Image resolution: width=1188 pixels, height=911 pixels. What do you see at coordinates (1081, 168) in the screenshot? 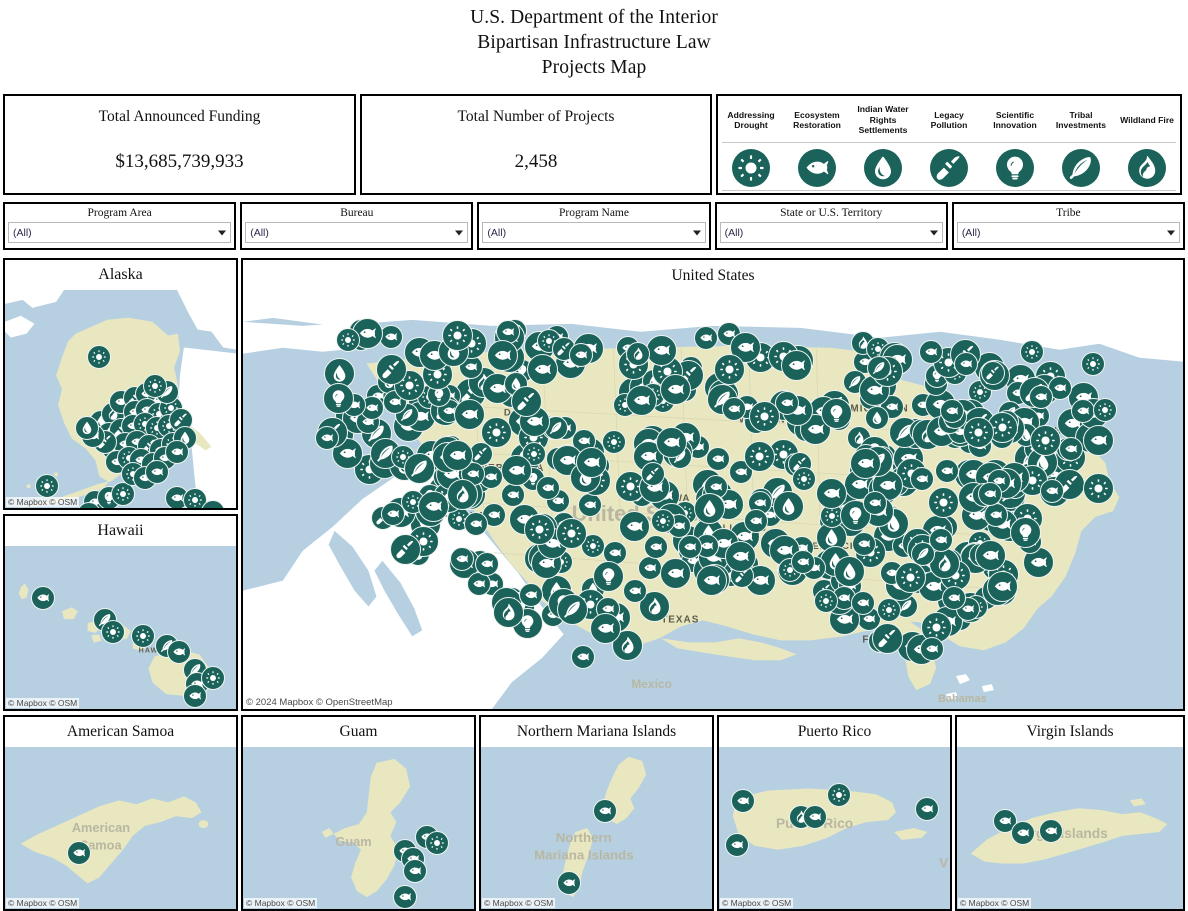
I see `feather-icon` at bounding box center [1081, 168].